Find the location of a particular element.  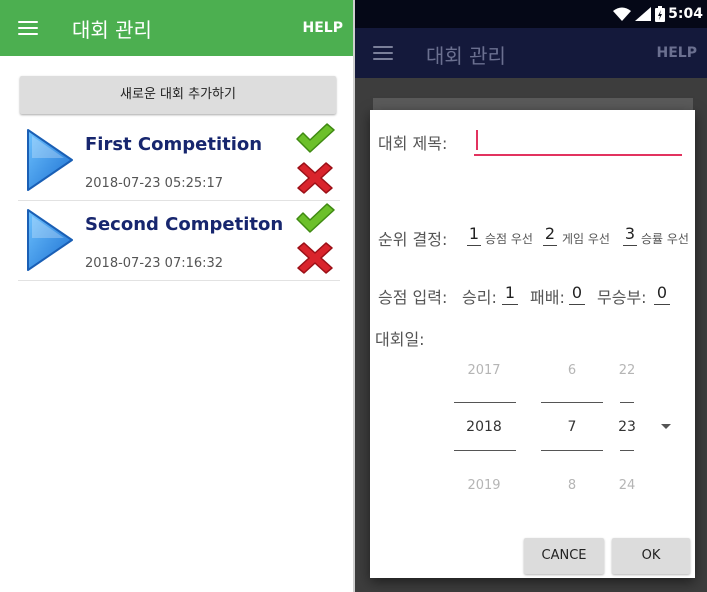

month-next: 8 is located at coordinates (572, 485).